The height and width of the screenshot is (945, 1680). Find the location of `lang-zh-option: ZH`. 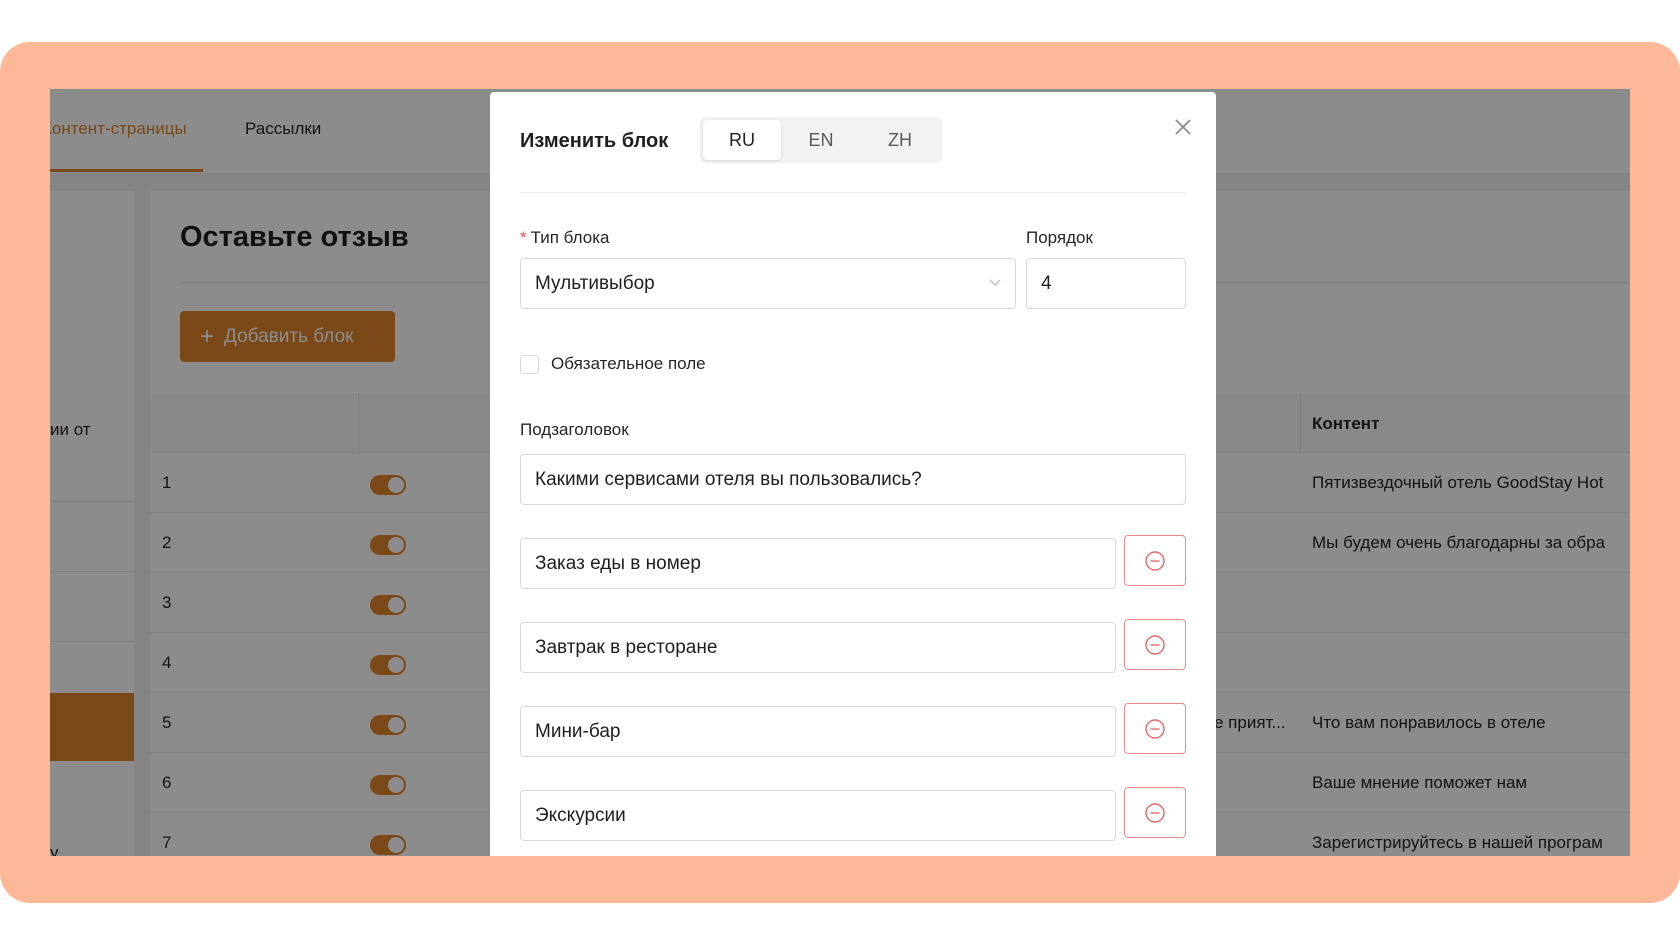

lang-zh-option: ZH is located at coordinates (900, 140).